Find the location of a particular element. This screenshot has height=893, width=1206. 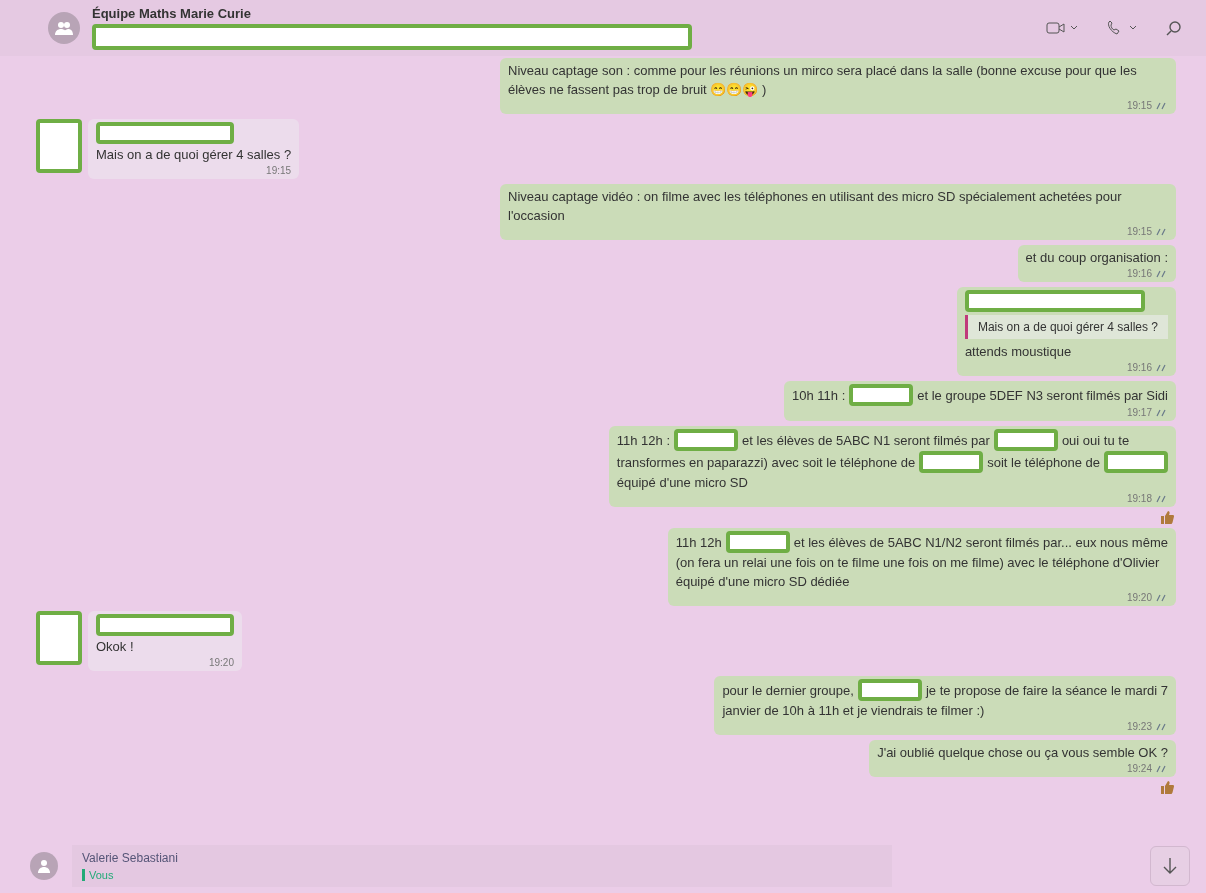

message-text: pour le dernier groupe, is located at coordinates (788, 690).